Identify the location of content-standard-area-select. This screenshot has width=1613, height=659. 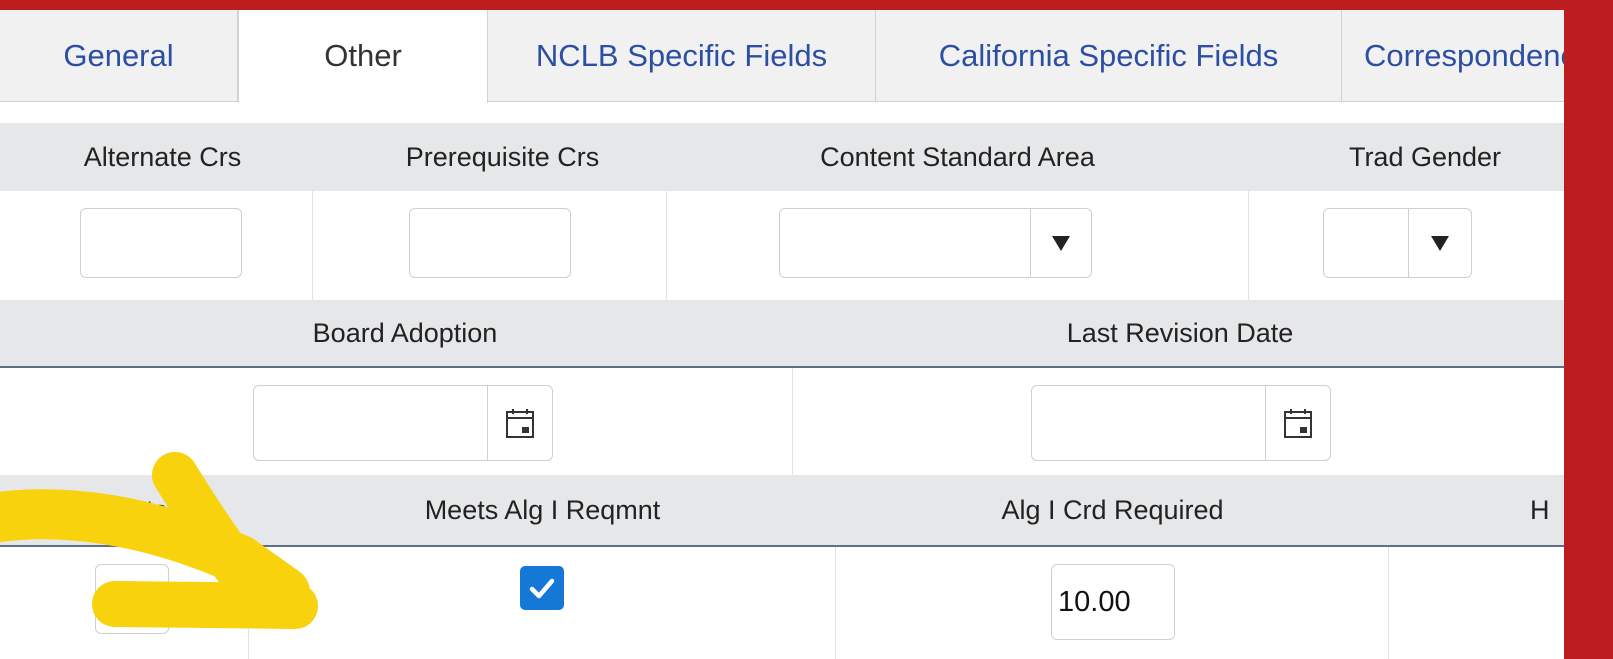
(935, 243).